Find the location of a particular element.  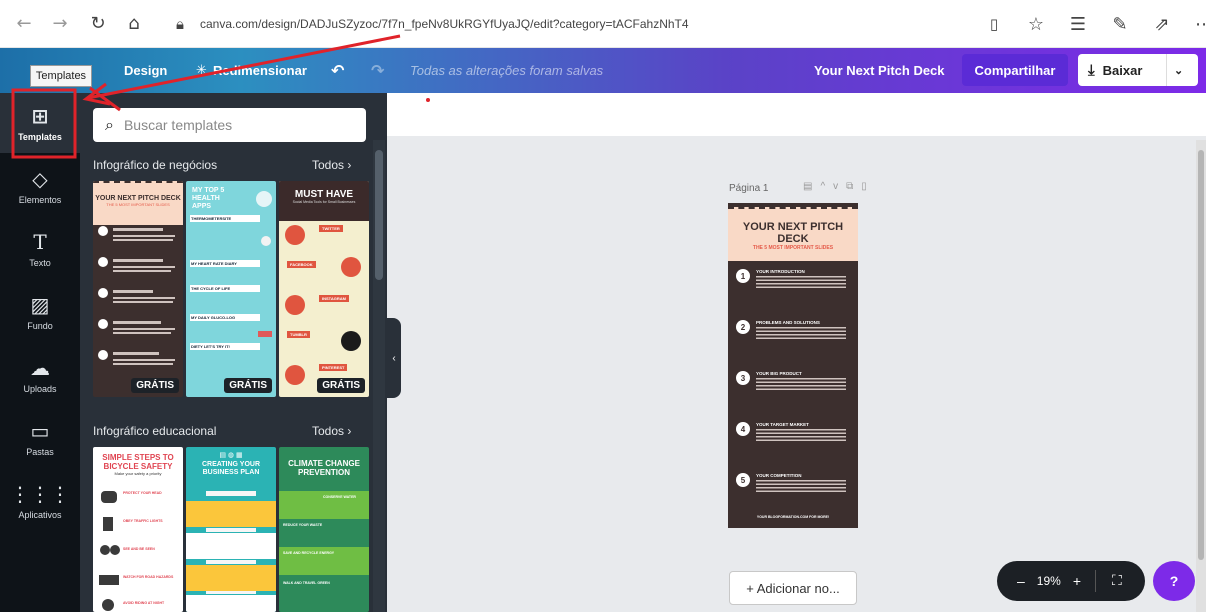

url-host: canva.com is located at coordinates (229, 23).